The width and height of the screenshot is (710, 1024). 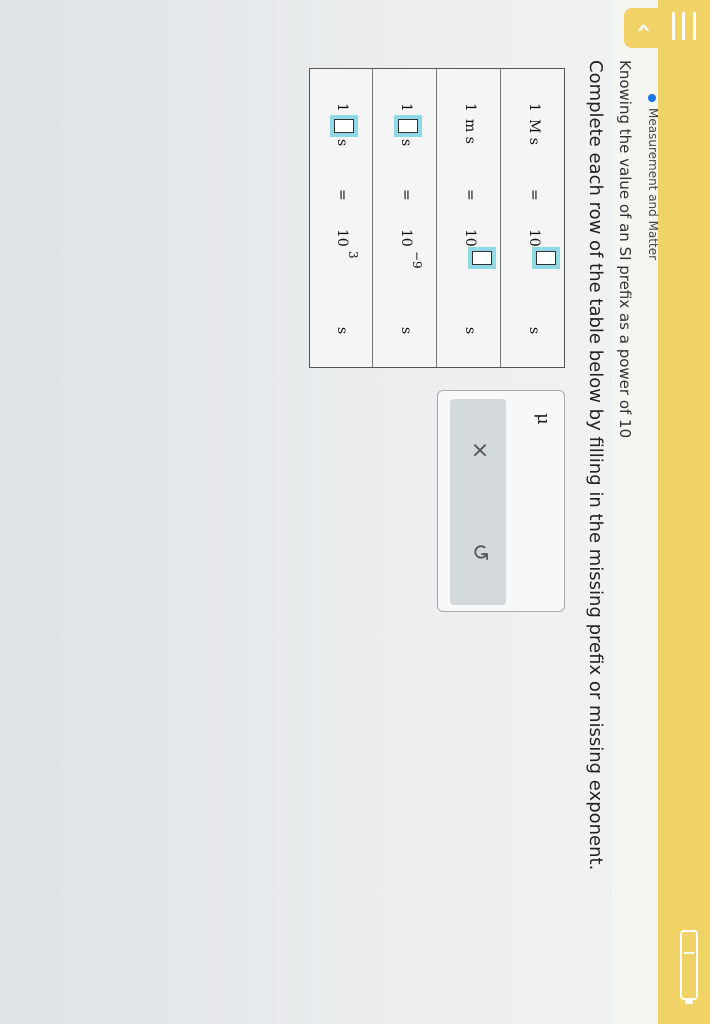 I want to click on table-row: 1 M s = 10 s, so click(x=532, y=218).